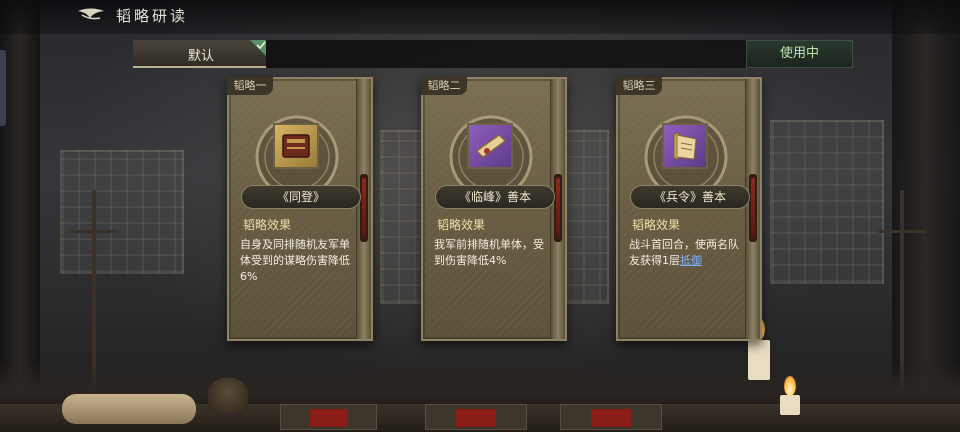  What do you see at coordinates (480, 17) in the screenshot?
I see `title-bar: 韬略研读` at bounding box center [480, 17].